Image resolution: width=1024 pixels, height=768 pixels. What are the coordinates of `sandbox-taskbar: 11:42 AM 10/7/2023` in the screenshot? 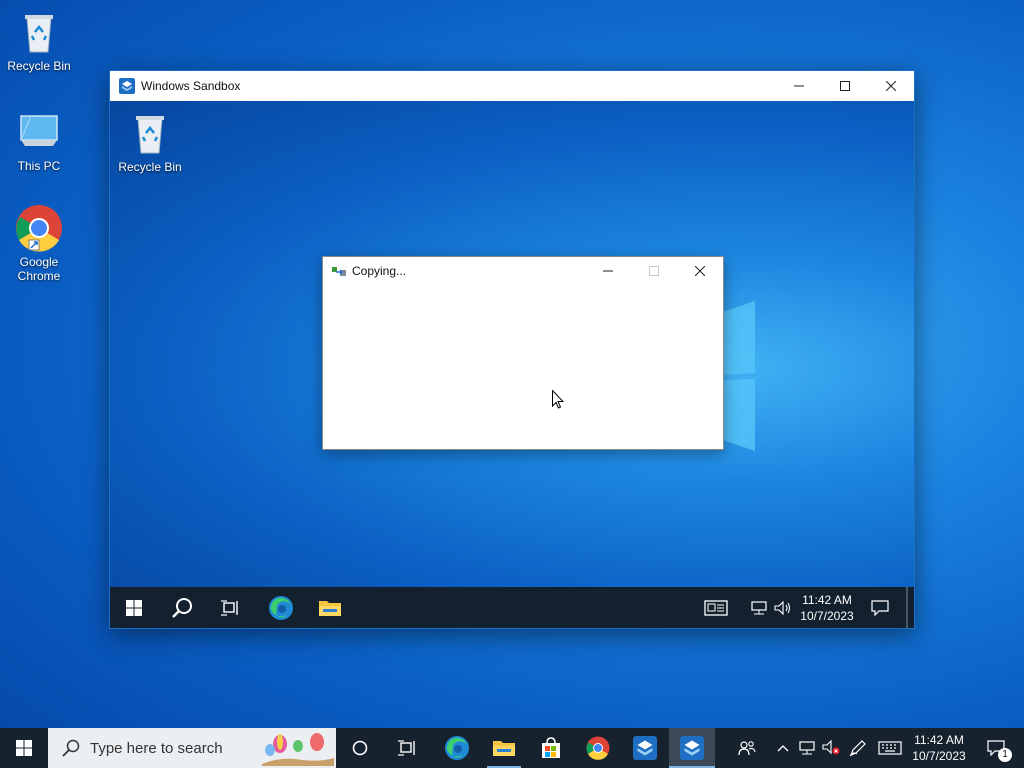 It's located at (512, 607).